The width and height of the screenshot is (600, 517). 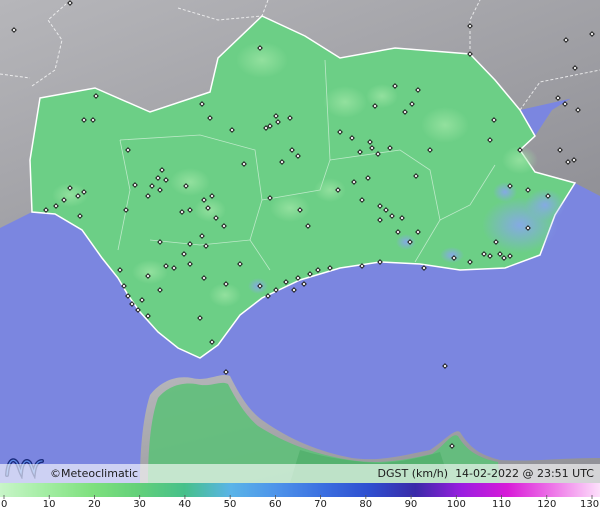 What do you see at coordinates (413, 473) in the screenshot?
I see `variable-label: DGST (km/h)` at bounding box center [413, 473].